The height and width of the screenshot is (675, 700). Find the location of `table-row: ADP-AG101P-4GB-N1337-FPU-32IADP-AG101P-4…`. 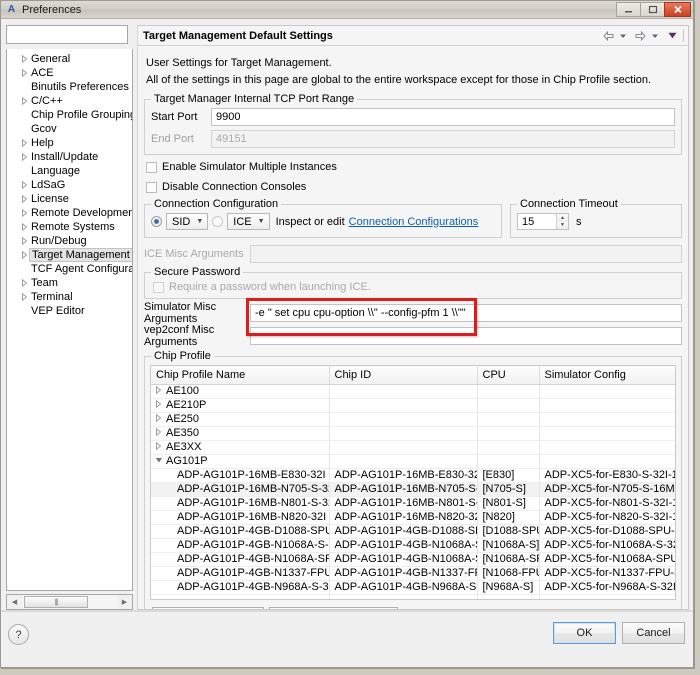

table-row: ADP-AG101P-4GB-N1337-FPU-32IADP-AG101P-4… is located at coordinates (413, 573).